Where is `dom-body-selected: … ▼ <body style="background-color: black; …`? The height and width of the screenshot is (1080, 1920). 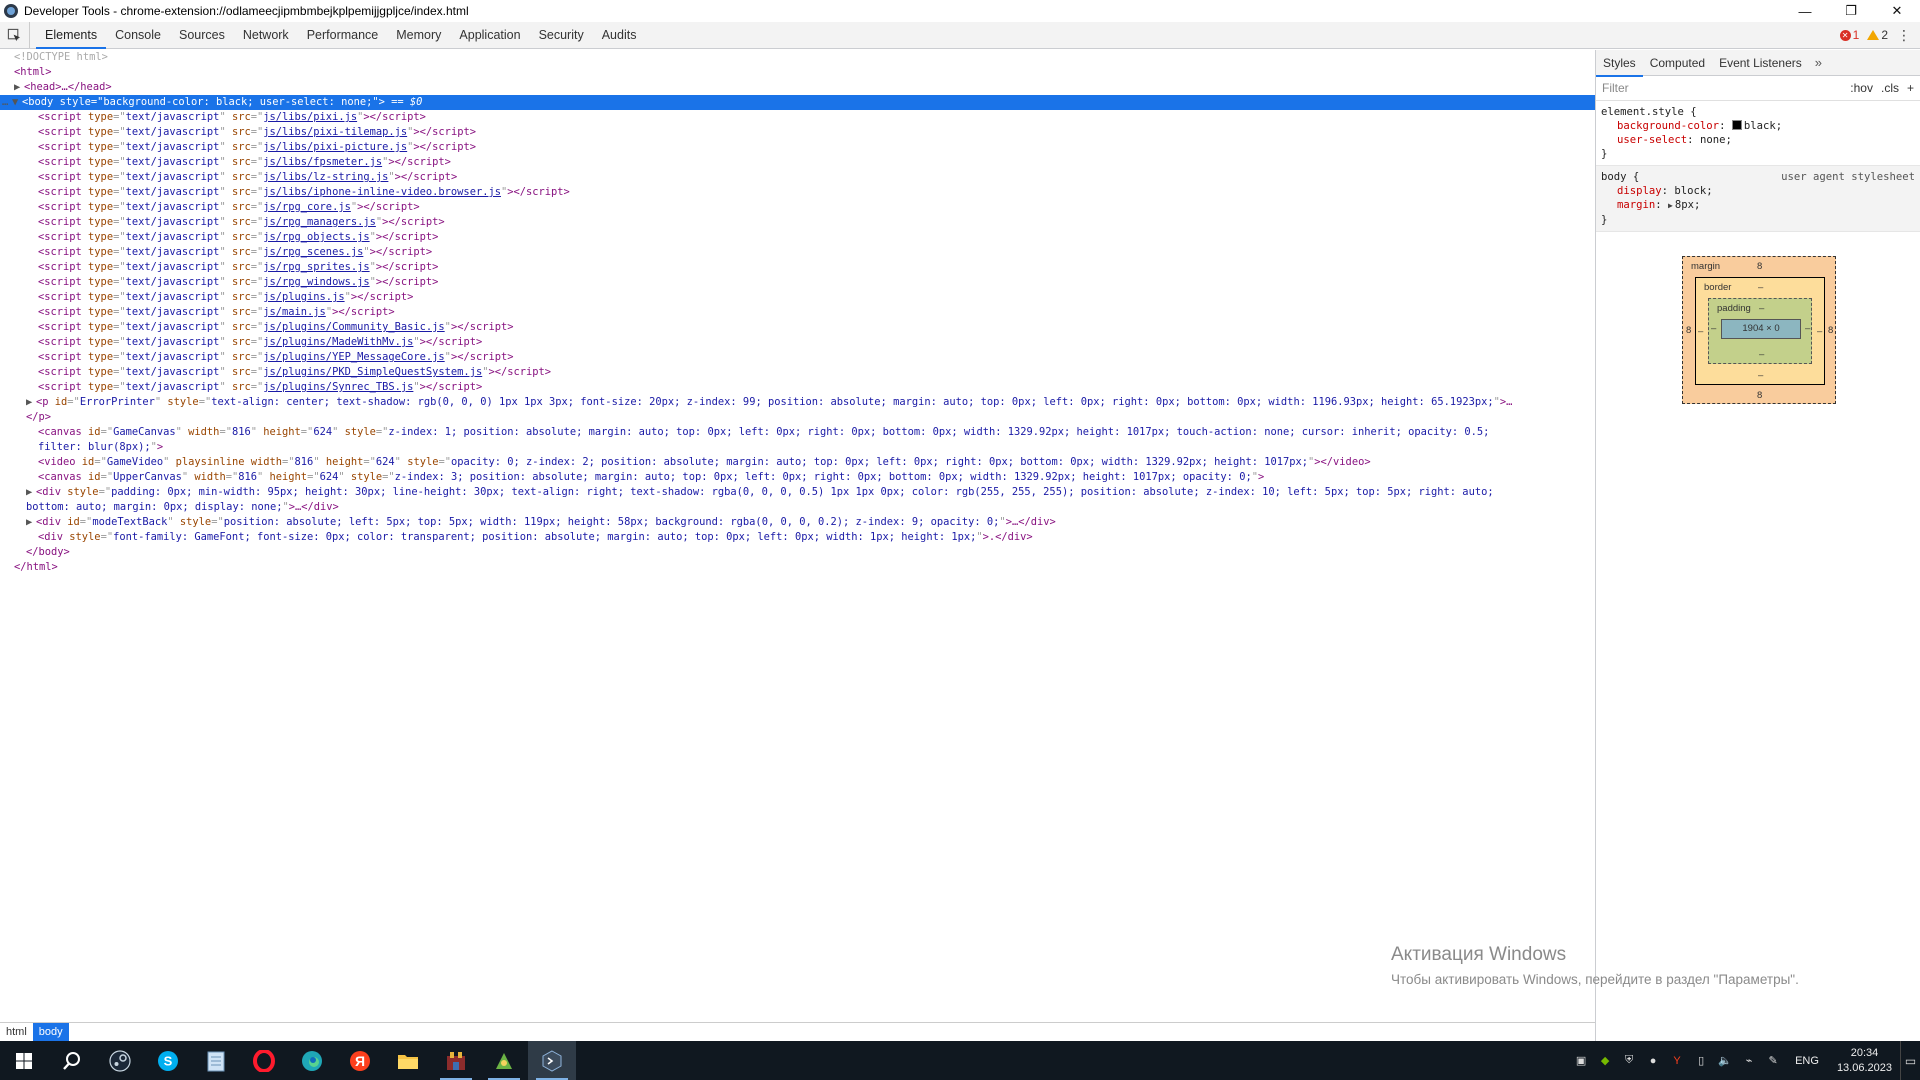 dom-body-selected: … ▼ <body style="background-color: black; … is located at coordinates (797, 102).